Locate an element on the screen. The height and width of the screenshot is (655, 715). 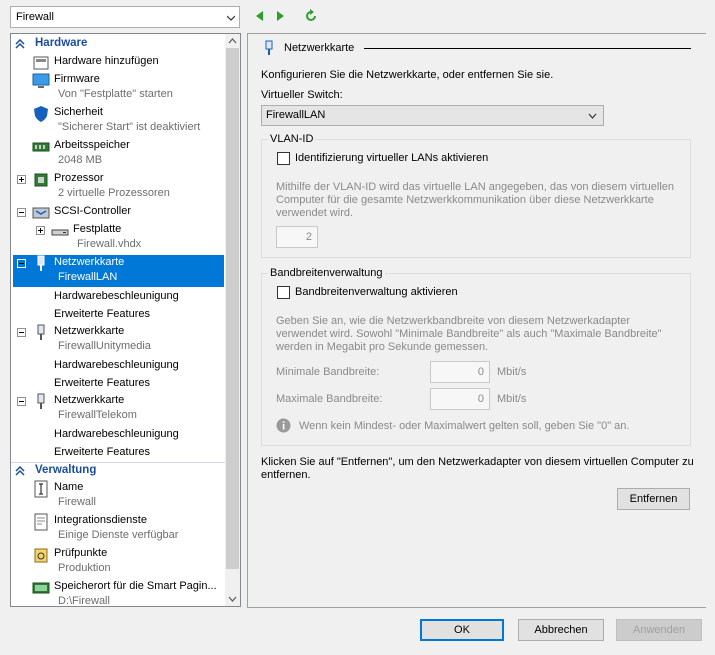
tree-item-advanced-features-3: Erweiterte Features is located at coordinates (102, 454).